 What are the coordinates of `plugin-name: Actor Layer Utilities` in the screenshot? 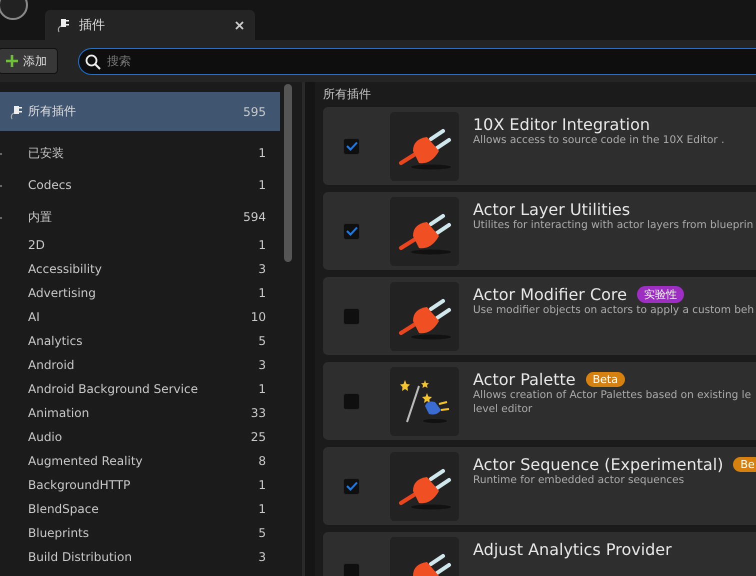 It's located at (551, 209).